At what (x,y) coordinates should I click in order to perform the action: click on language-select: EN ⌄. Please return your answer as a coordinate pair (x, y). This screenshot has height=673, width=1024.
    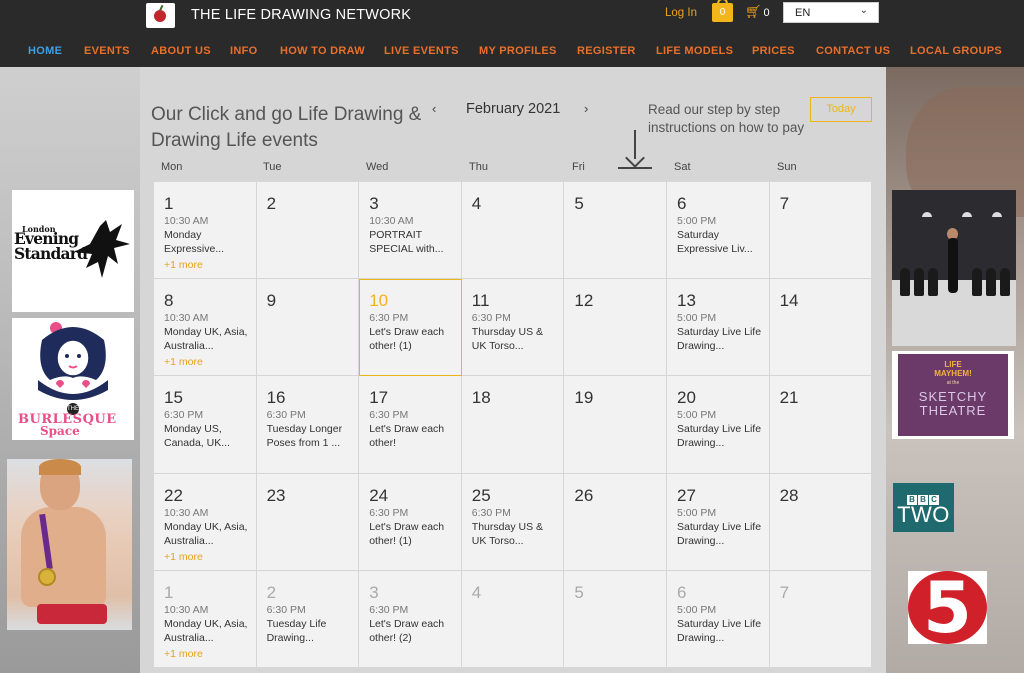
    Looking at the image, I should click on (831, 12).